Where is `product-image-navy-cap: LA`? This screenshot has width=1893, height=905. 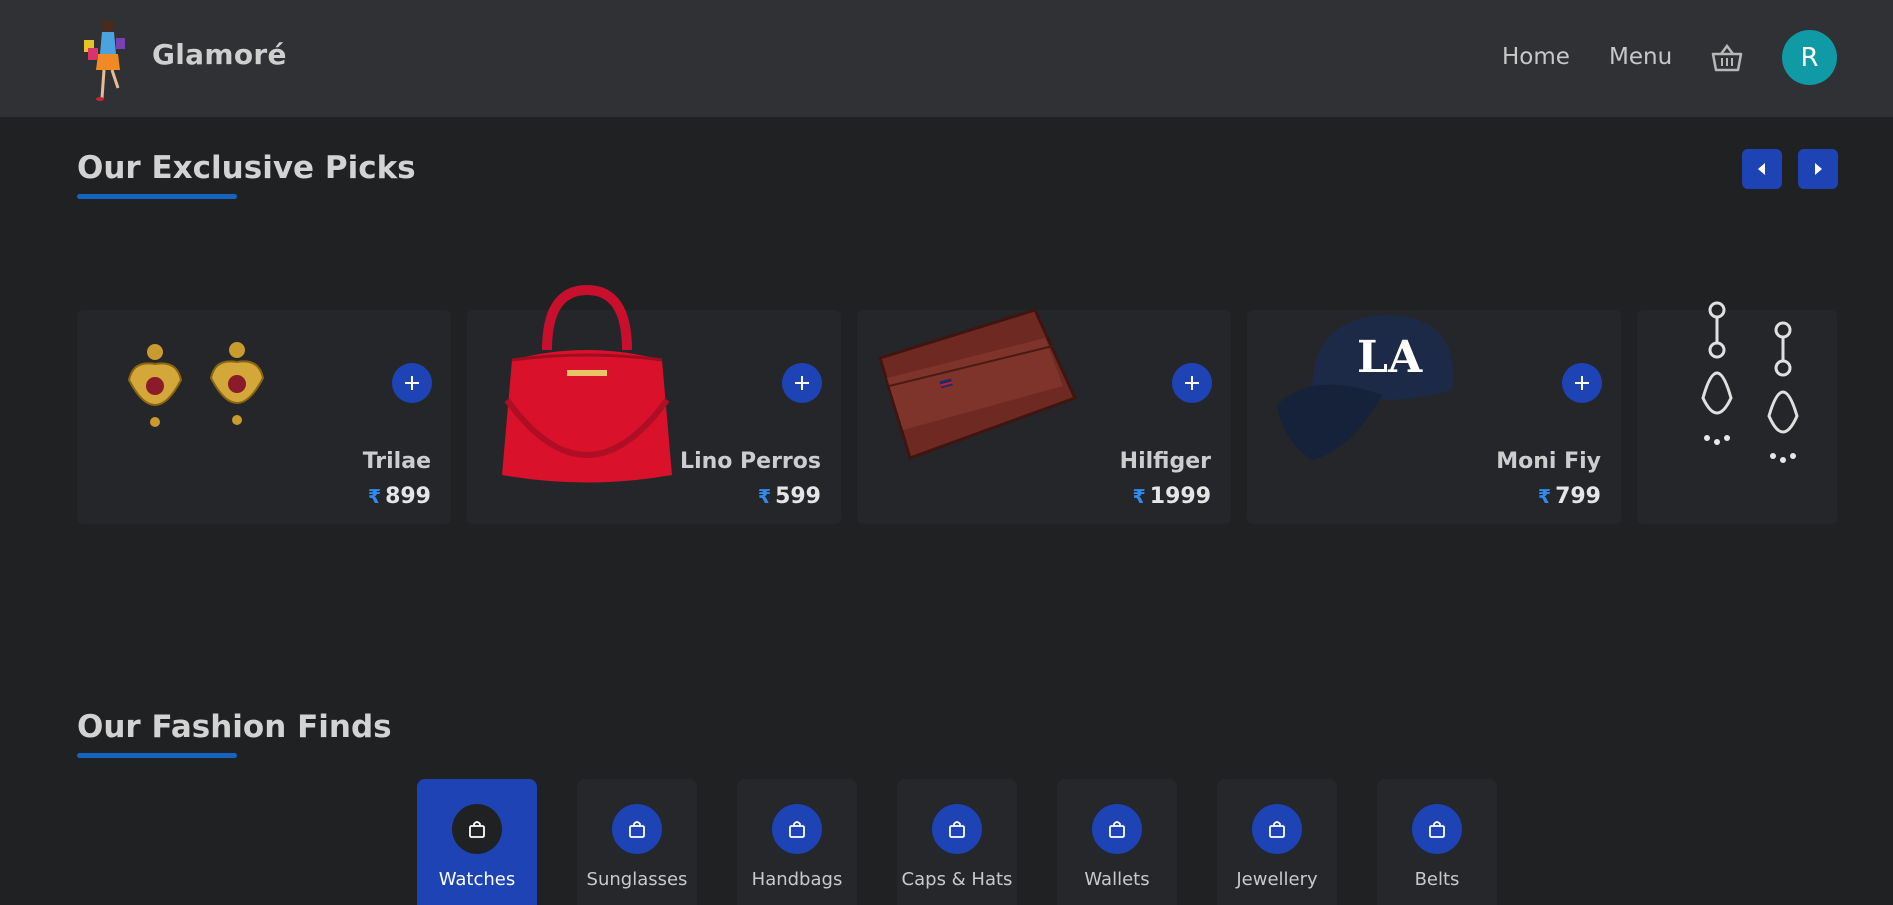 product-image-navy-cap: LA is located at coordinates (1367, 387).